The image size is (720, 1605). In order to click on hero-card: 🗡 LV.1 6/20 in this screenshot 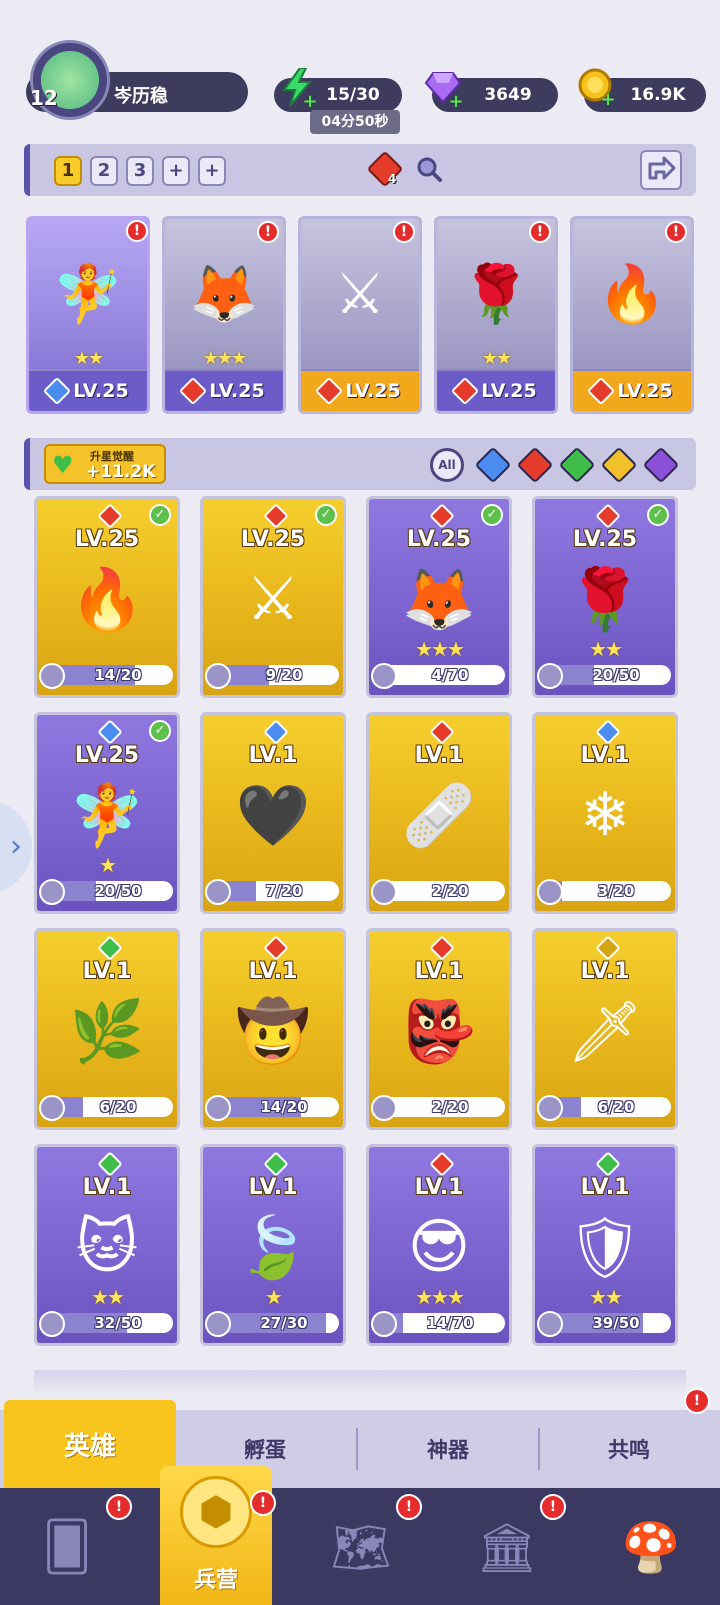, I will do `click(605, 1029)`.